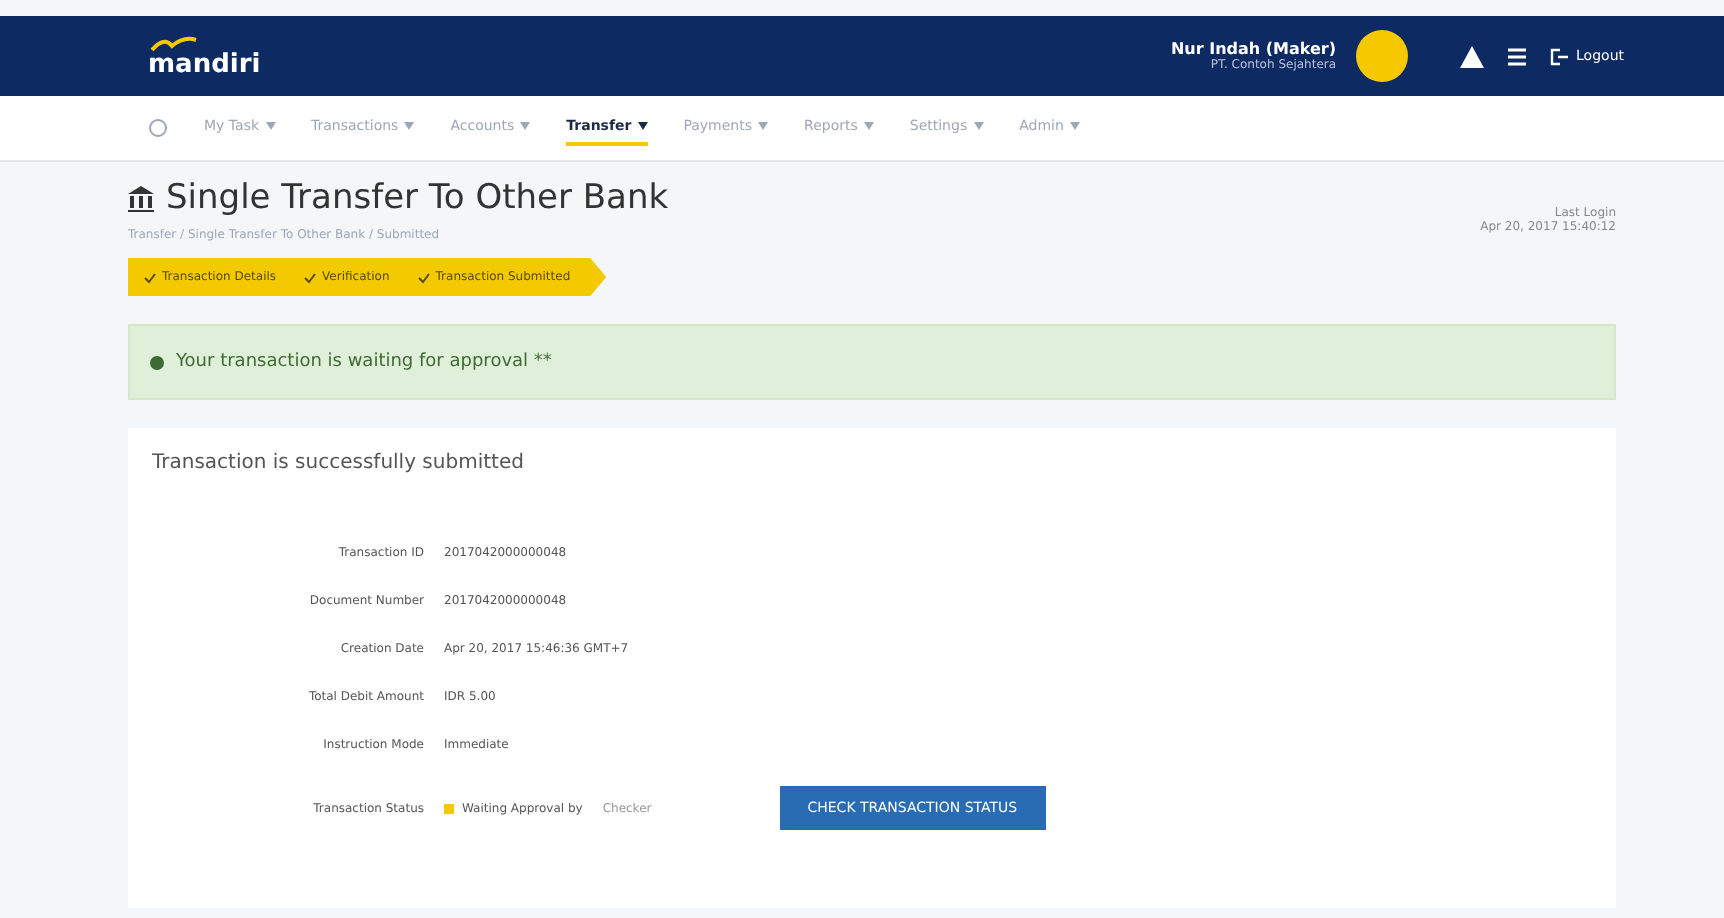  What do you see at coordinates (1559, 56) in the screenshot?
I see `logout-icon` at bounding box center [1559, 56].